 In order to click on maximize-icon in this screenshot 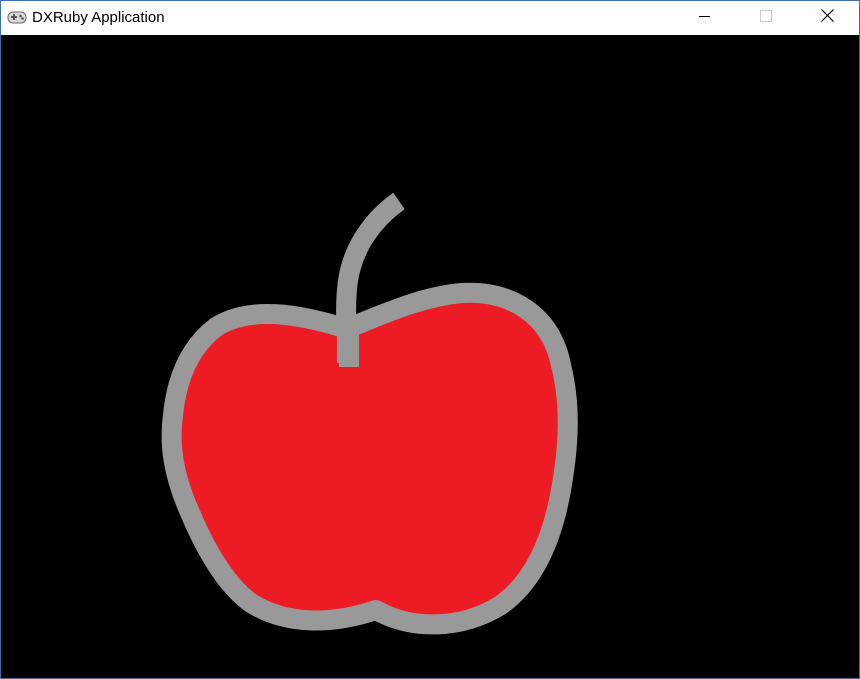, I will do `click(766, 18)`.